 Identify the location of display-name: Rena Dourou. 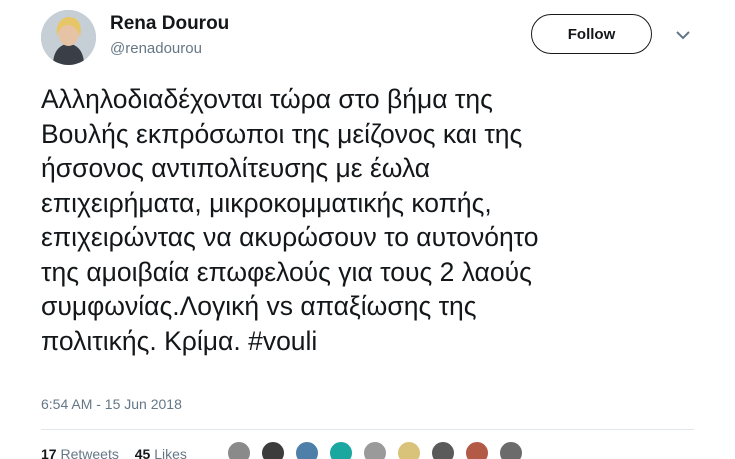
(169, 24).